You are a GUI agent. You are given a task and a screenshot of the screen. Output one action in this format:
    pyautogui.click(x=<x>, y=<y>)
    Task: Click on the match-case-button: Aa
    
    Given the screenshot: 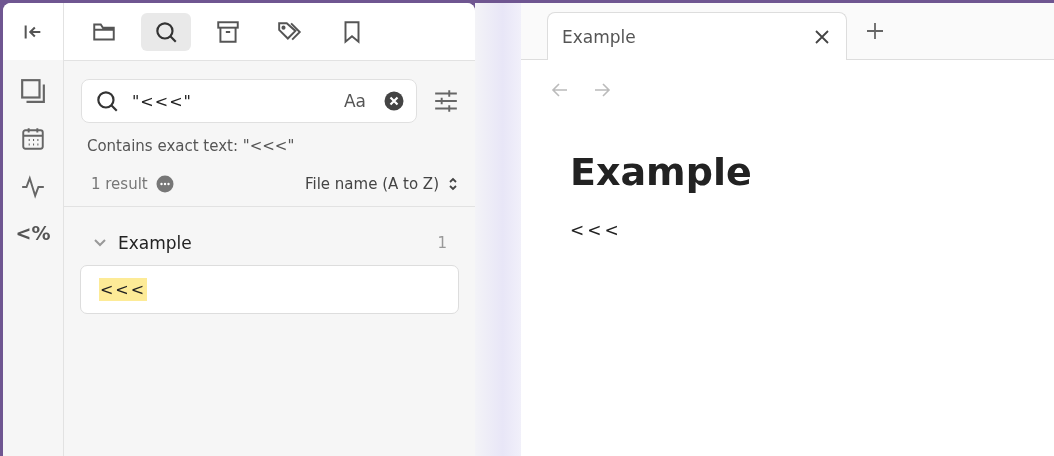 What is the action you would take?
    pyautogui.click(x=354, y=101)
    